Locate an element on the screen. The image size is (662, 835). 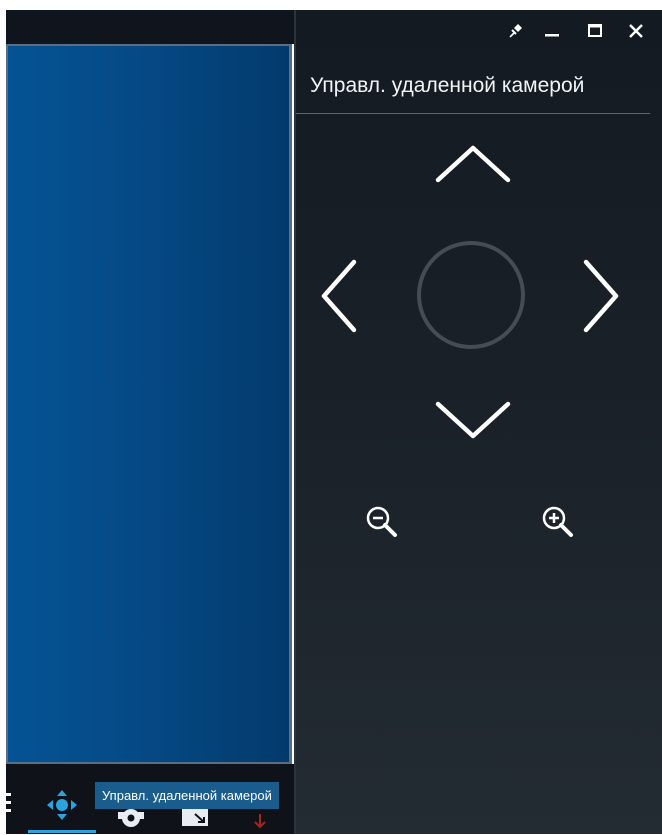
grid-icon is located at coordinates (9, 803).